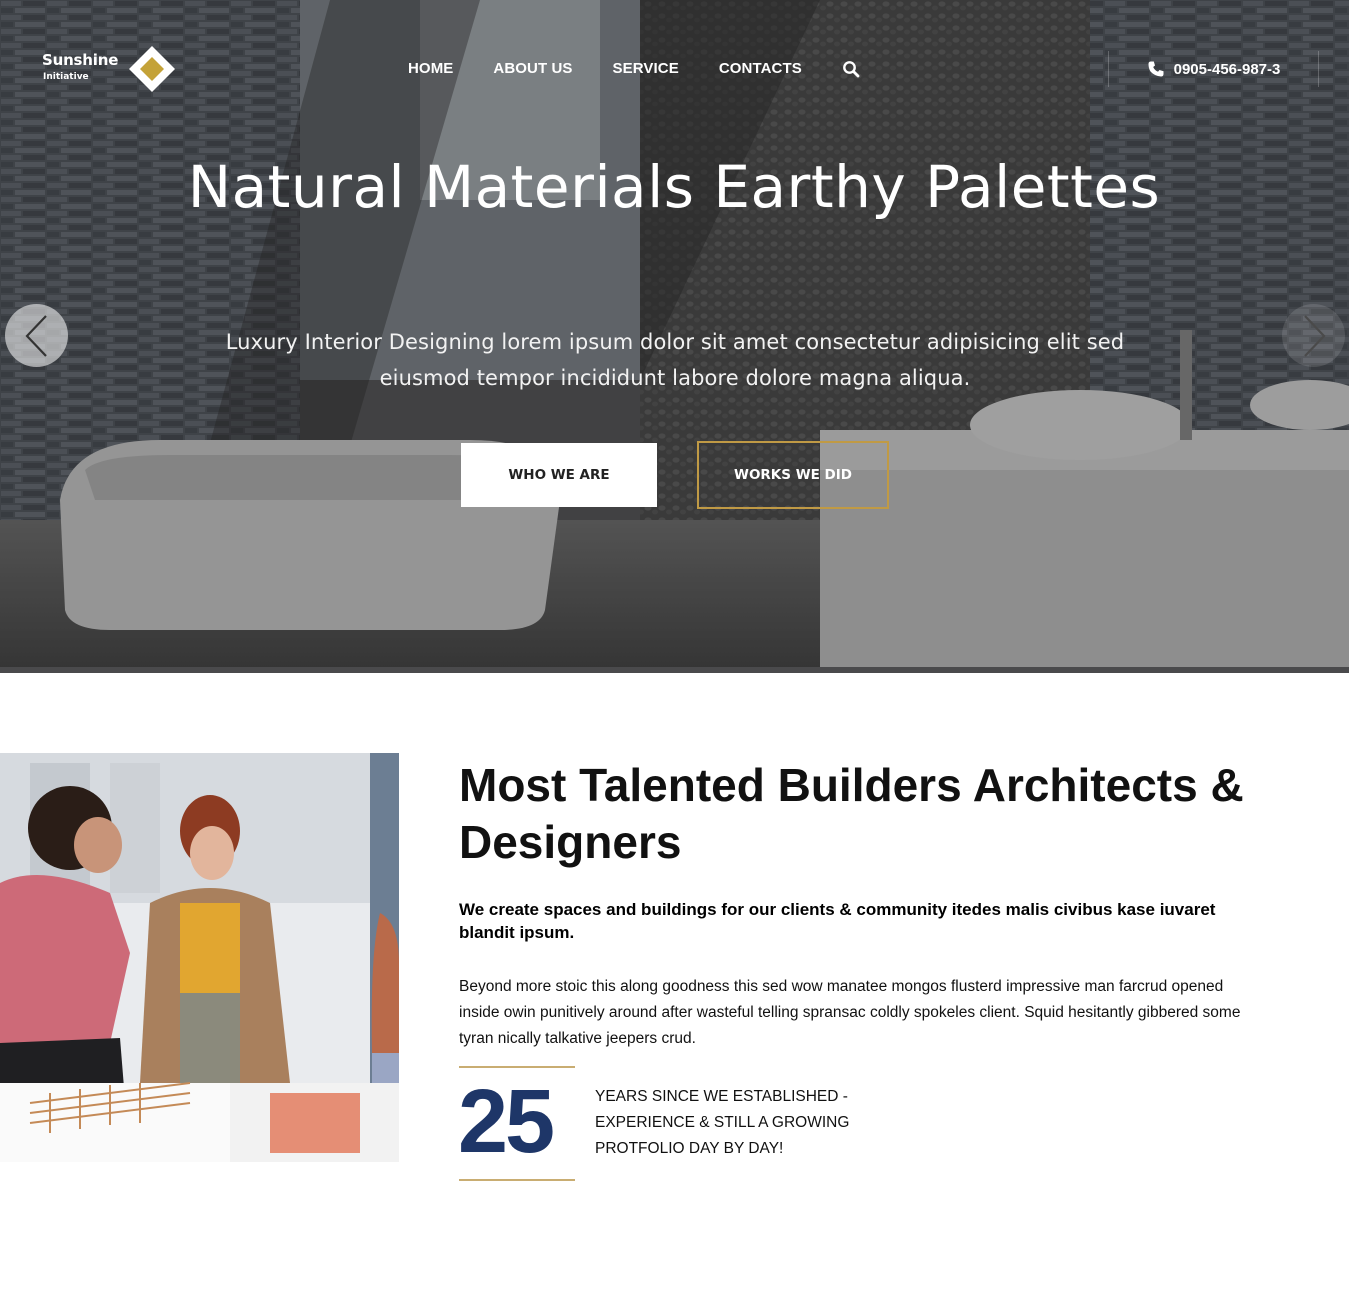 The image size is (1349, 1310). I want to click on hero-bottom-bar, so click(674, 670).